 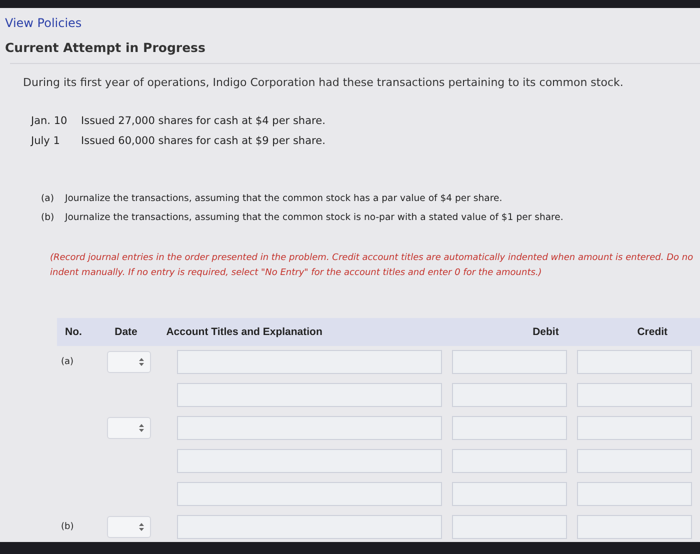 I want to click on column-header: Credit, so click(x=652, y=332).